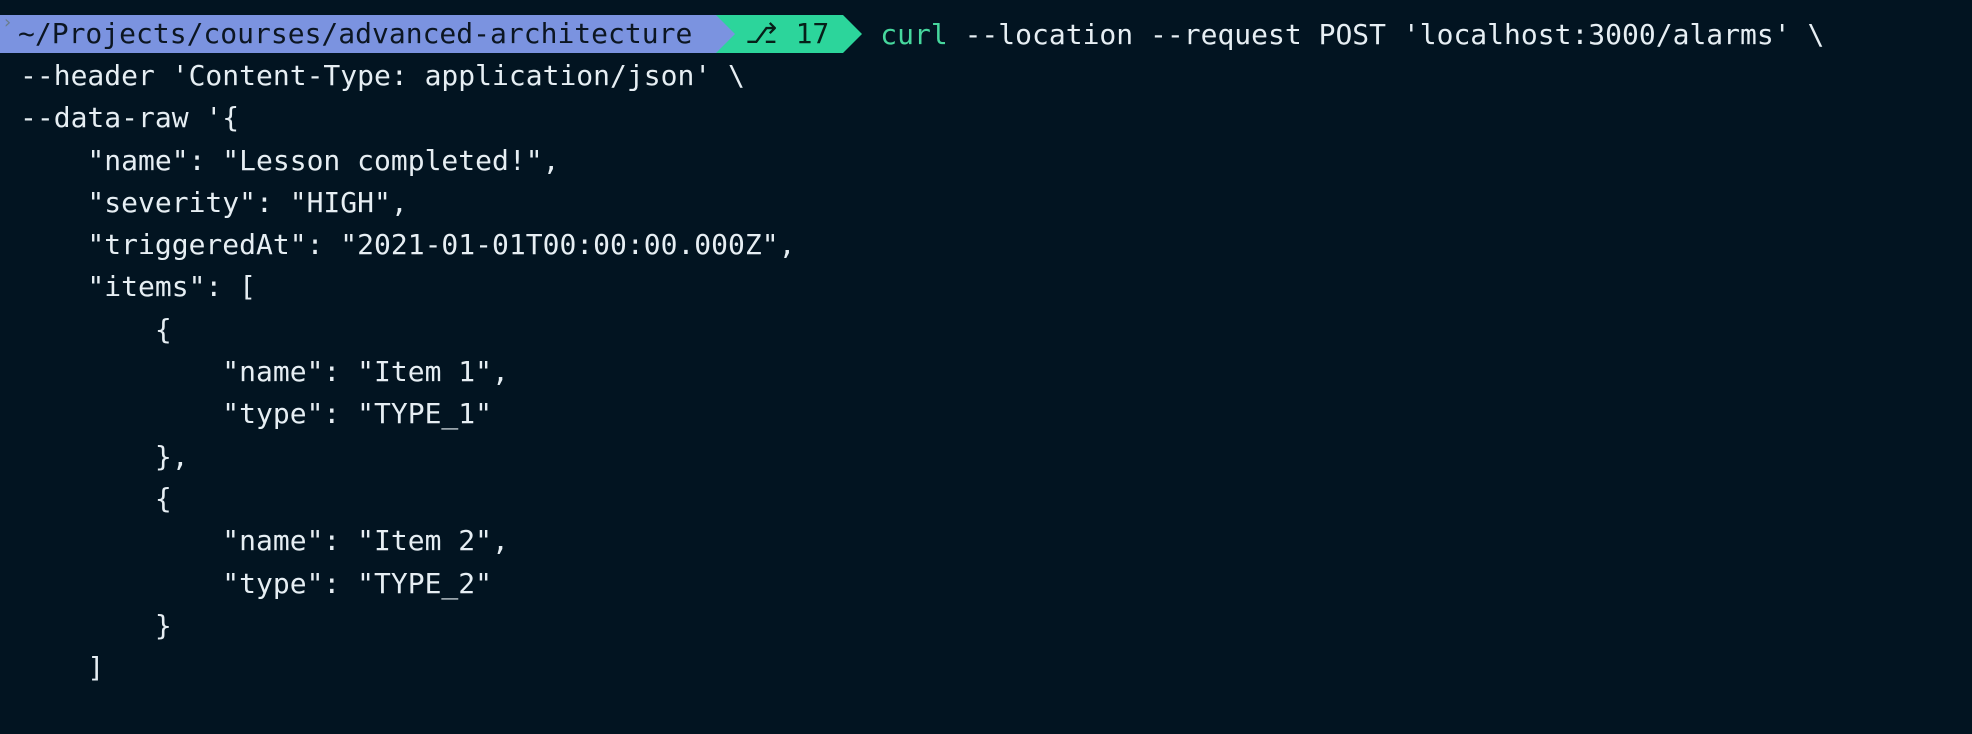 The height and width of the screenshot is (734, 1972). What do you see at coordinates (914, 34) in the screenshot?
I see `command-name: curl` at bounding box center [914, 34].